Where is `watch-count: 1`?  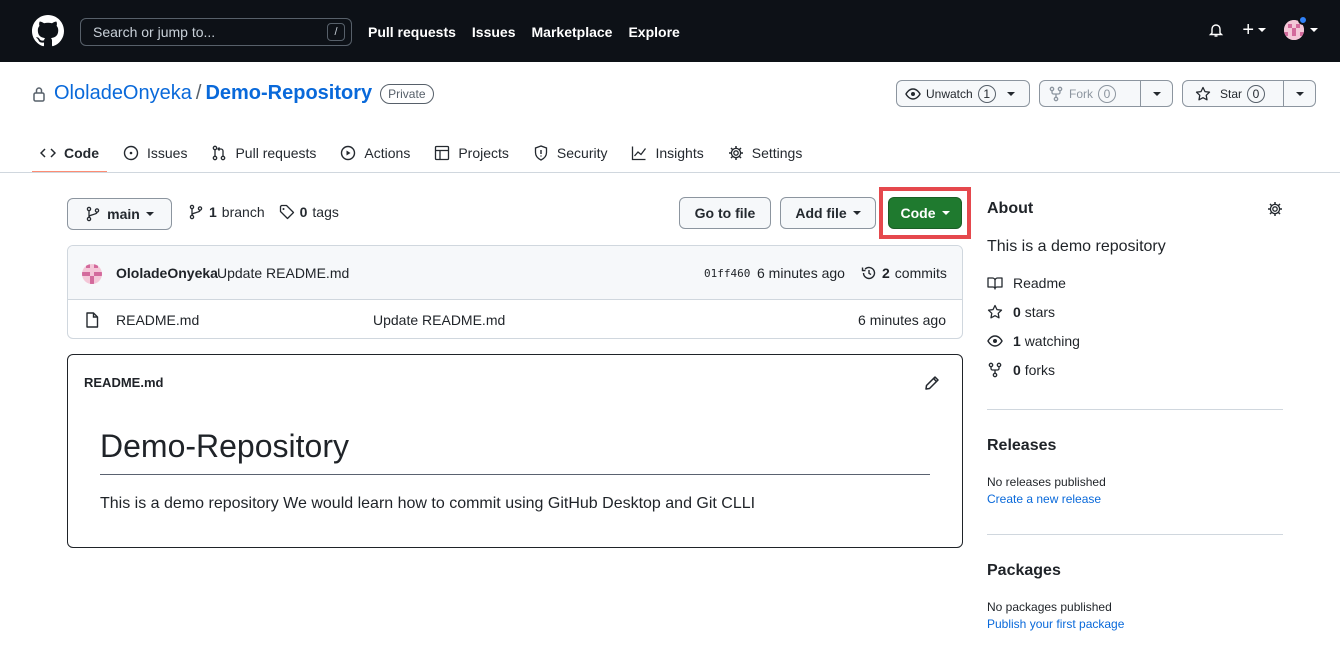
watch-count: 1 is located at coordinates (986, 93).